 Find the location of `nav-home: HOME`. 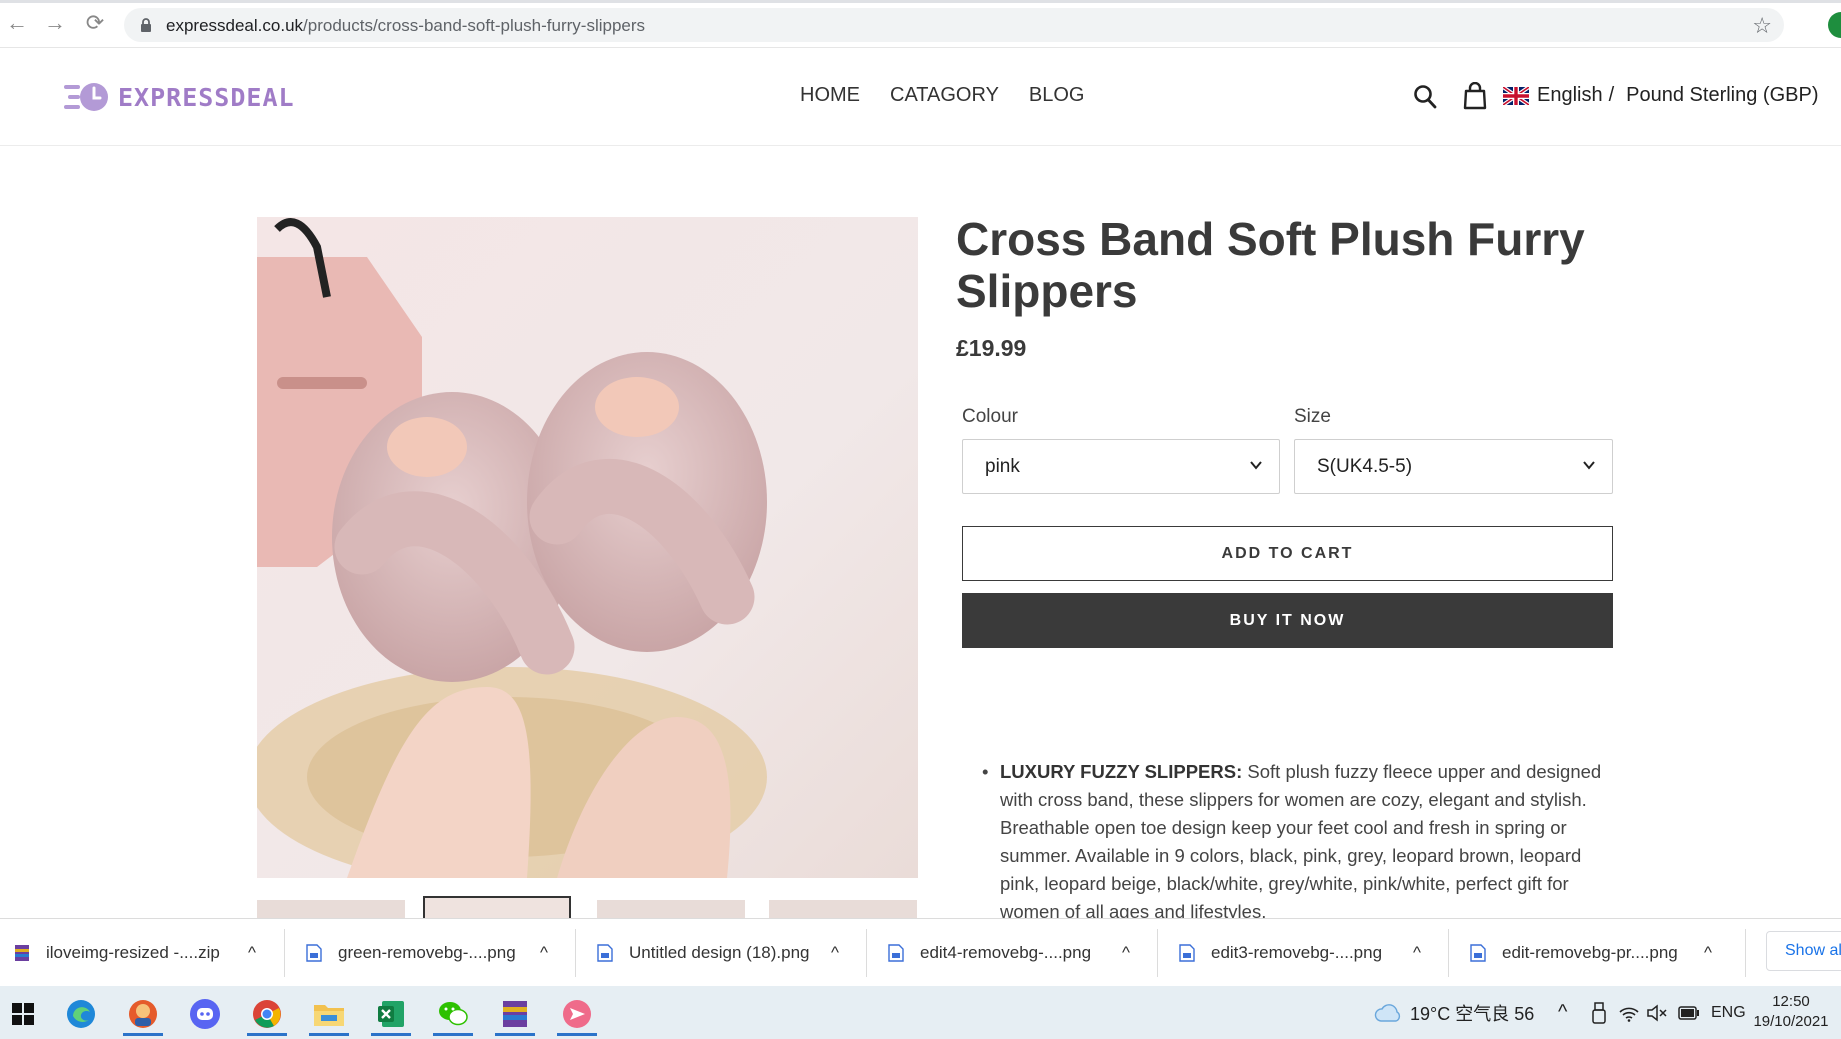

nav-home: HOME is located at coordinates (830, 95).